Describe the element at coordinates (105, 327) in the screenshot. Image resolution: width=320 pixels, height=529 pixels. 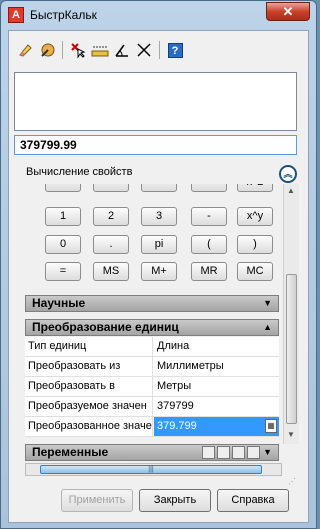
I see `units-panel-label: Преобразование единиц` at that location.